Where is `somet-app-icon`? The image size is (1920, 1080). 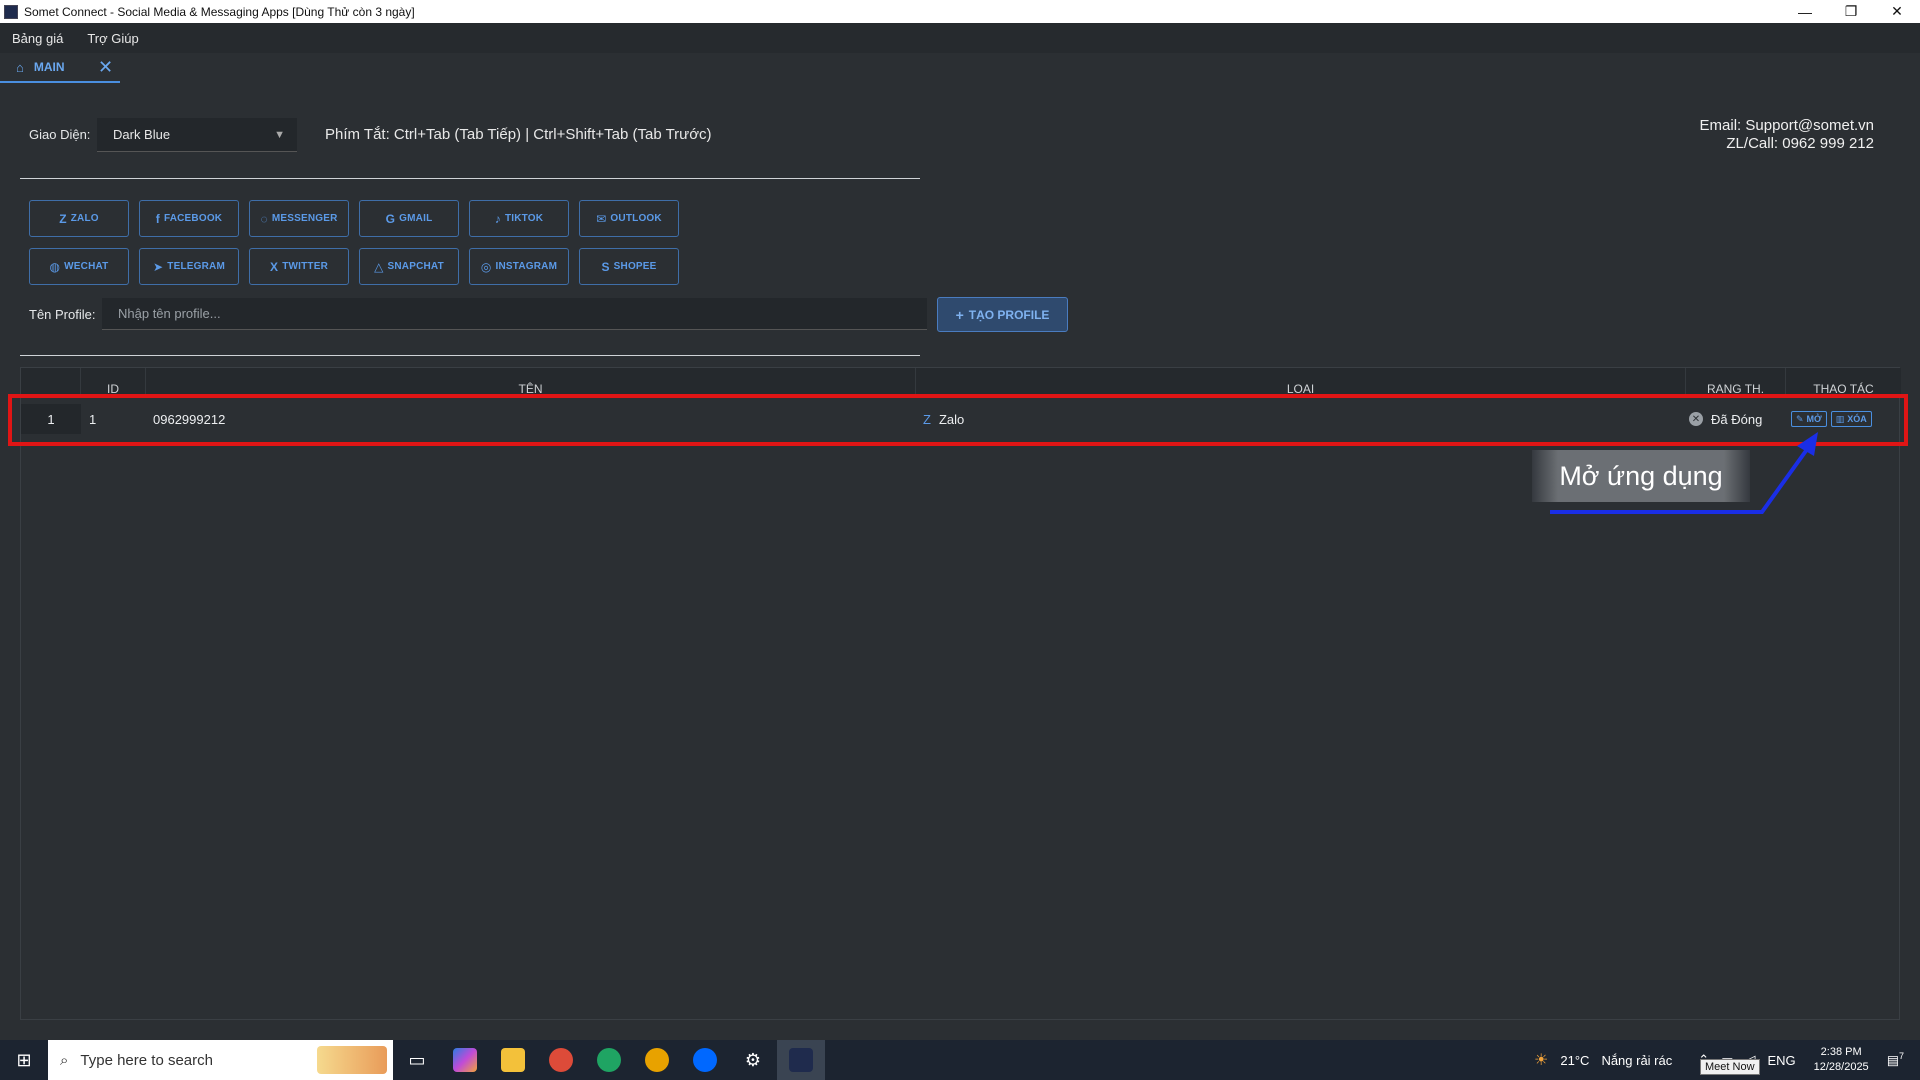
somet-app-icon is located at coordinates (801, 1060).